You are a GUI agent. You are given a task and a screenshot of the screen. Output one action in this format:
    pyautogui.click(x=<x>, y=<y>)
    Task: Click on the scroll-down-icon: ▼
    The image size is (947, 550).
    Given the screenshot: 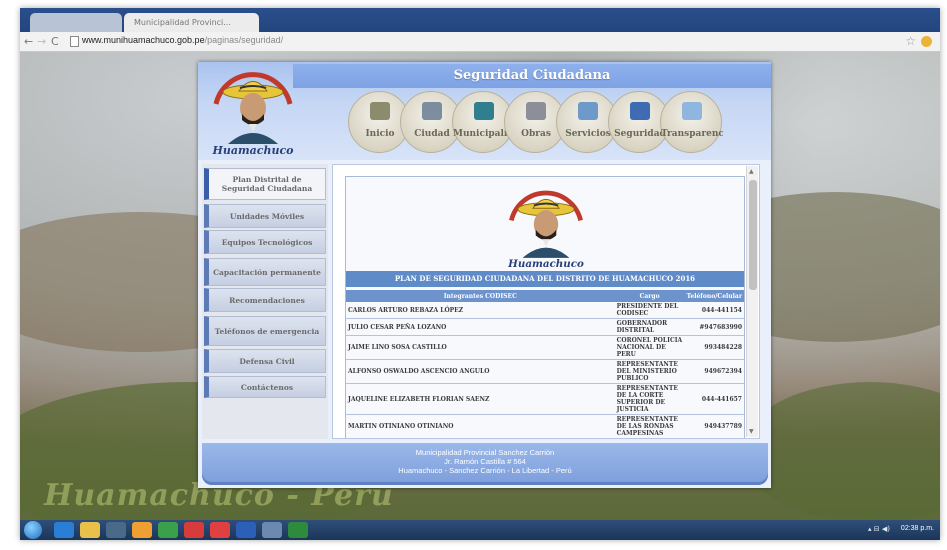 What is the action you would take?
    pyautogui.click(x=751, y=431)
    